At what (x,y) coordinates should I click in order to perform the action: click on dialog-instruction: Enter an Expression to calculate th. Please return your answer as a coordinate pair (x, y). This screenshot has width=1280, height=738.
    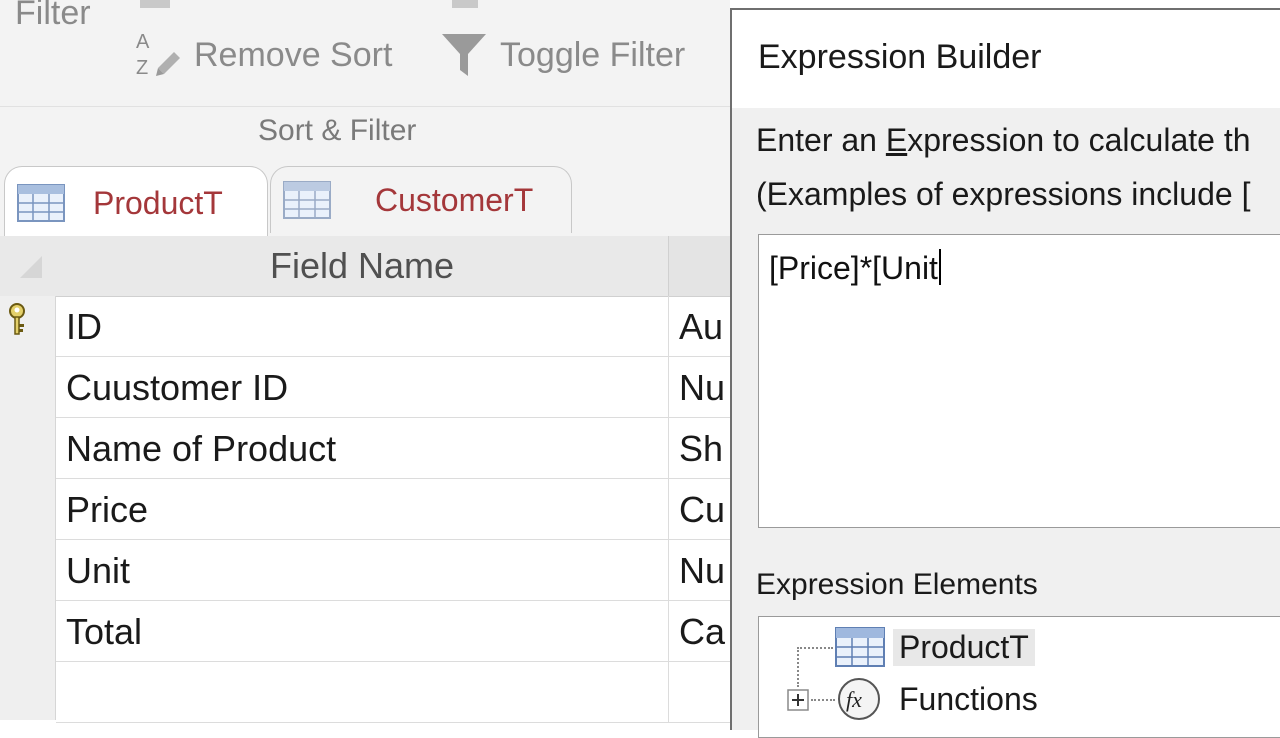
    Looking at the image, I should click on (1003, 140).